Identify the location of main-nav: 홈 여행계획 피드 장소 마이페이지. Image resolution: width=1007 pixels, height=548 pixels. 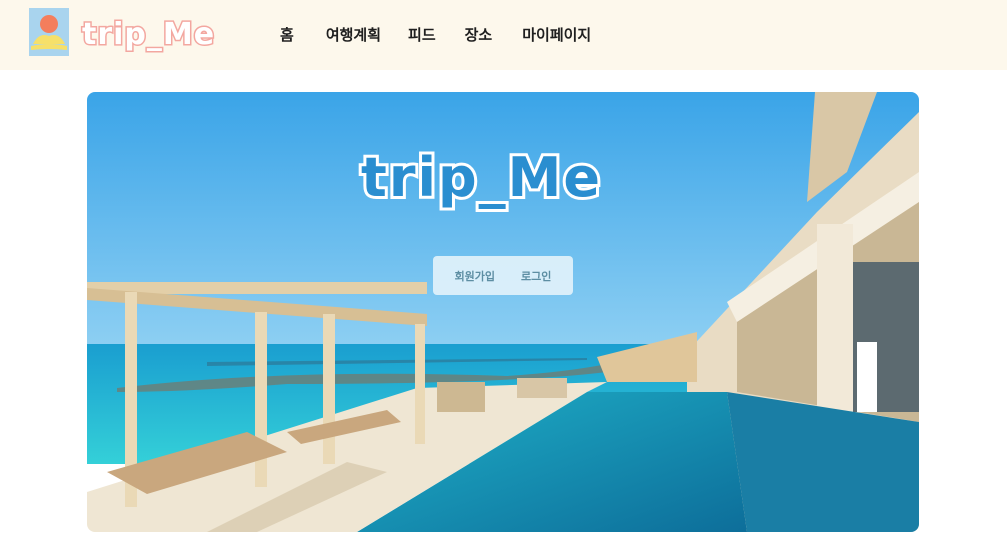
(435, 35).